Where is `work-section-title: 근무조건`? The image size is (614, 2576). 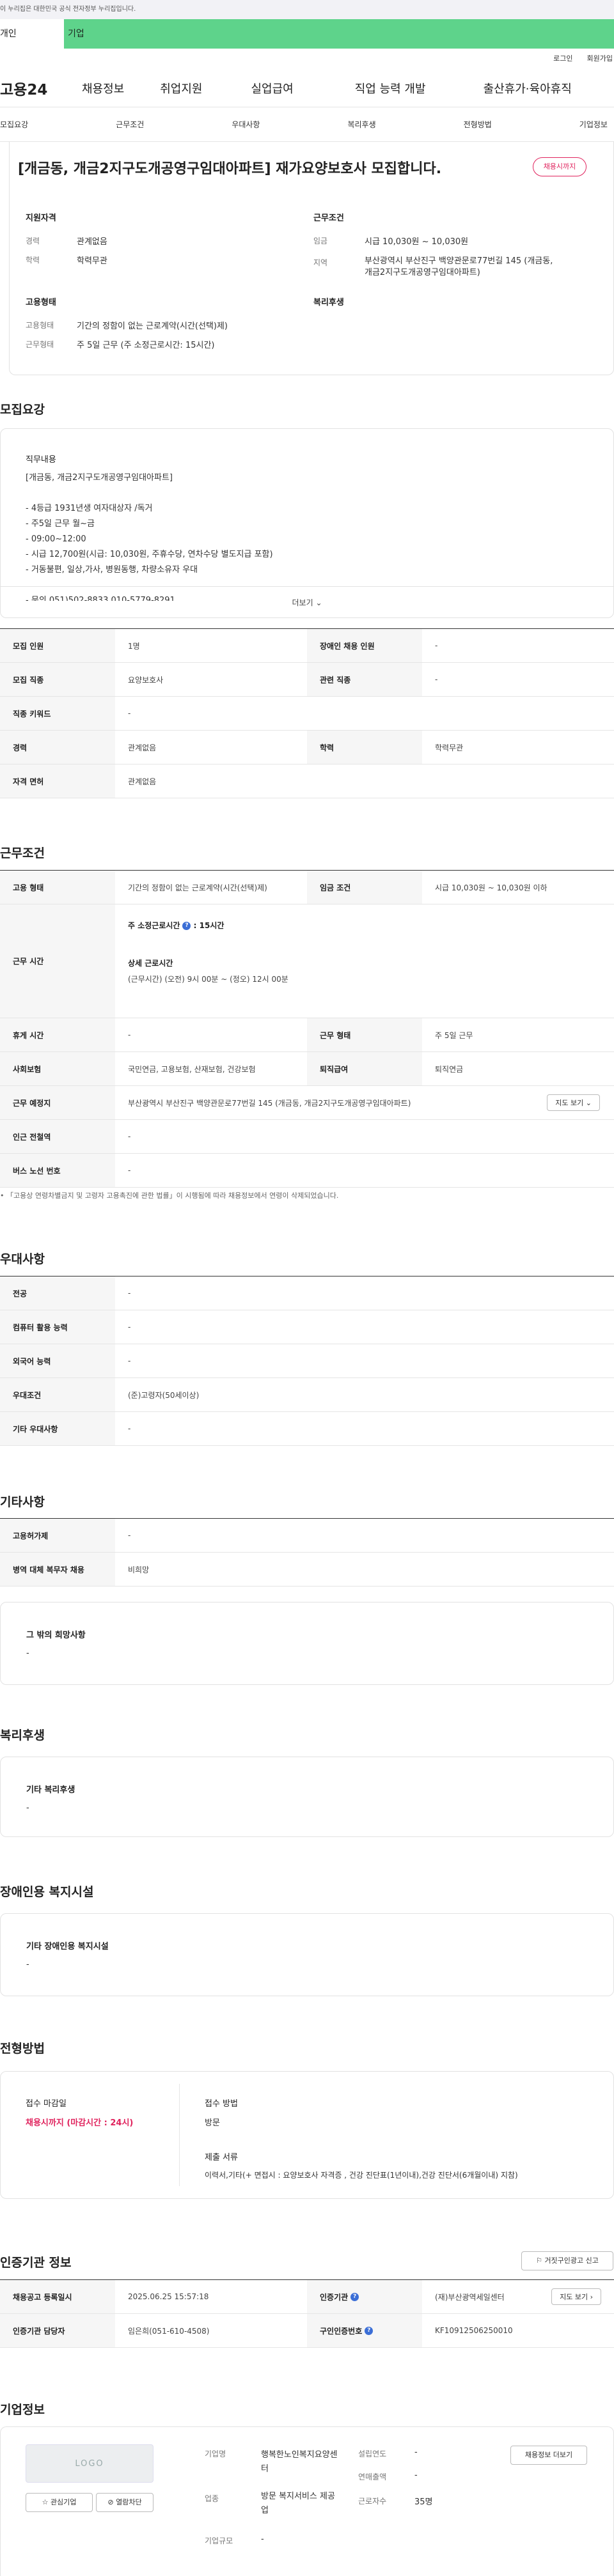
work-section-title: 근무조건 is located at coordinates (22, 853).